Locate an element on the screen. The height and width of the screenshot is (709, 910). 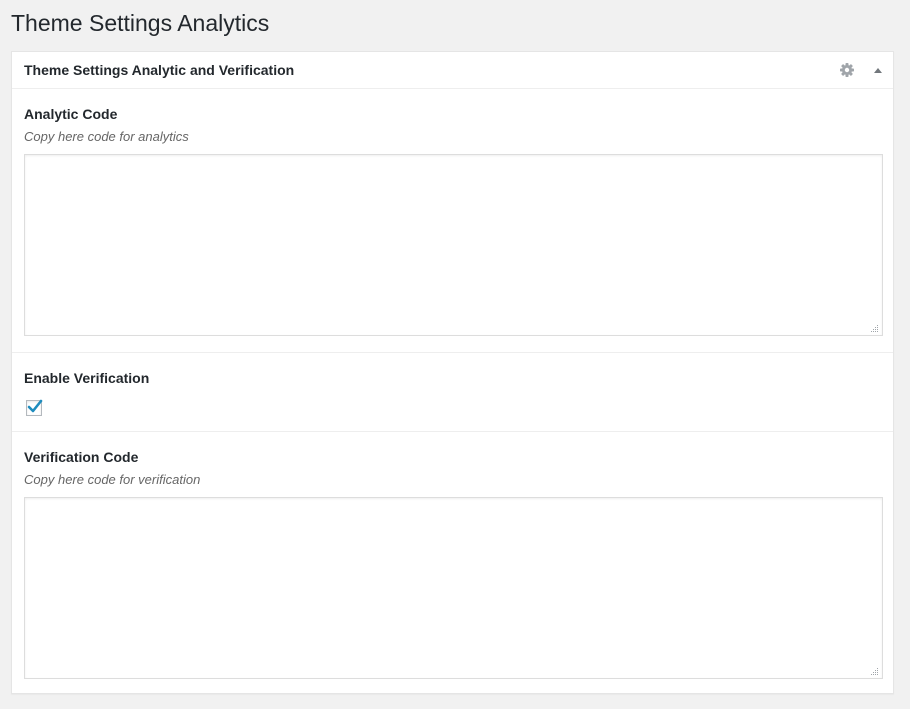
gear-icon is located at coordinates (847, 70).